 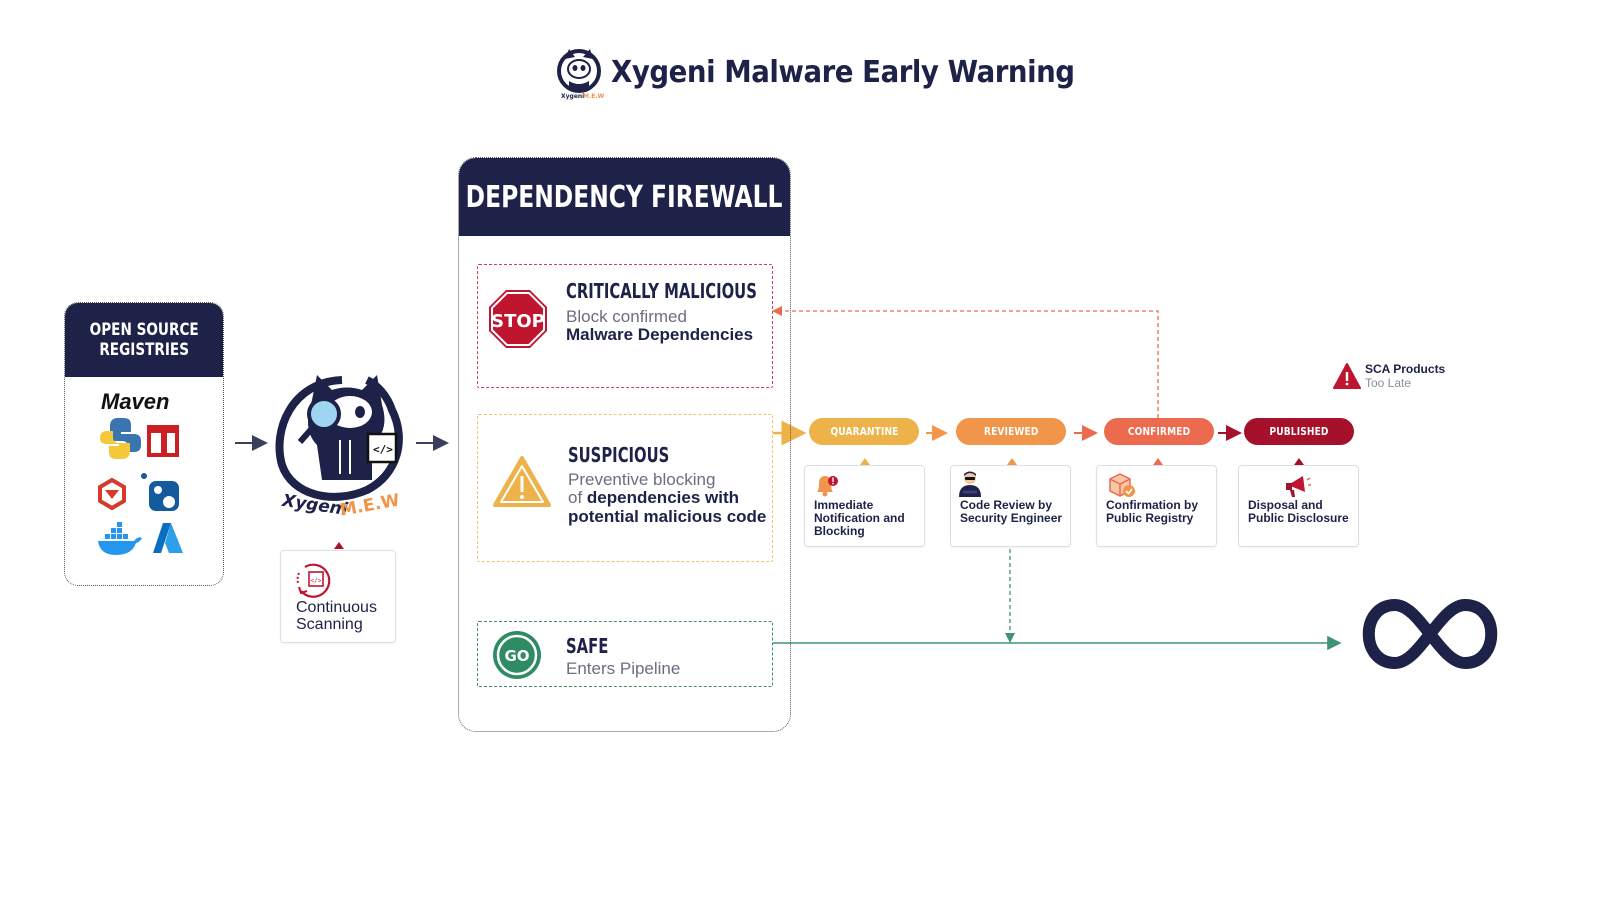 I want to click on quarantine-pointer, so click(x=865, y=461).